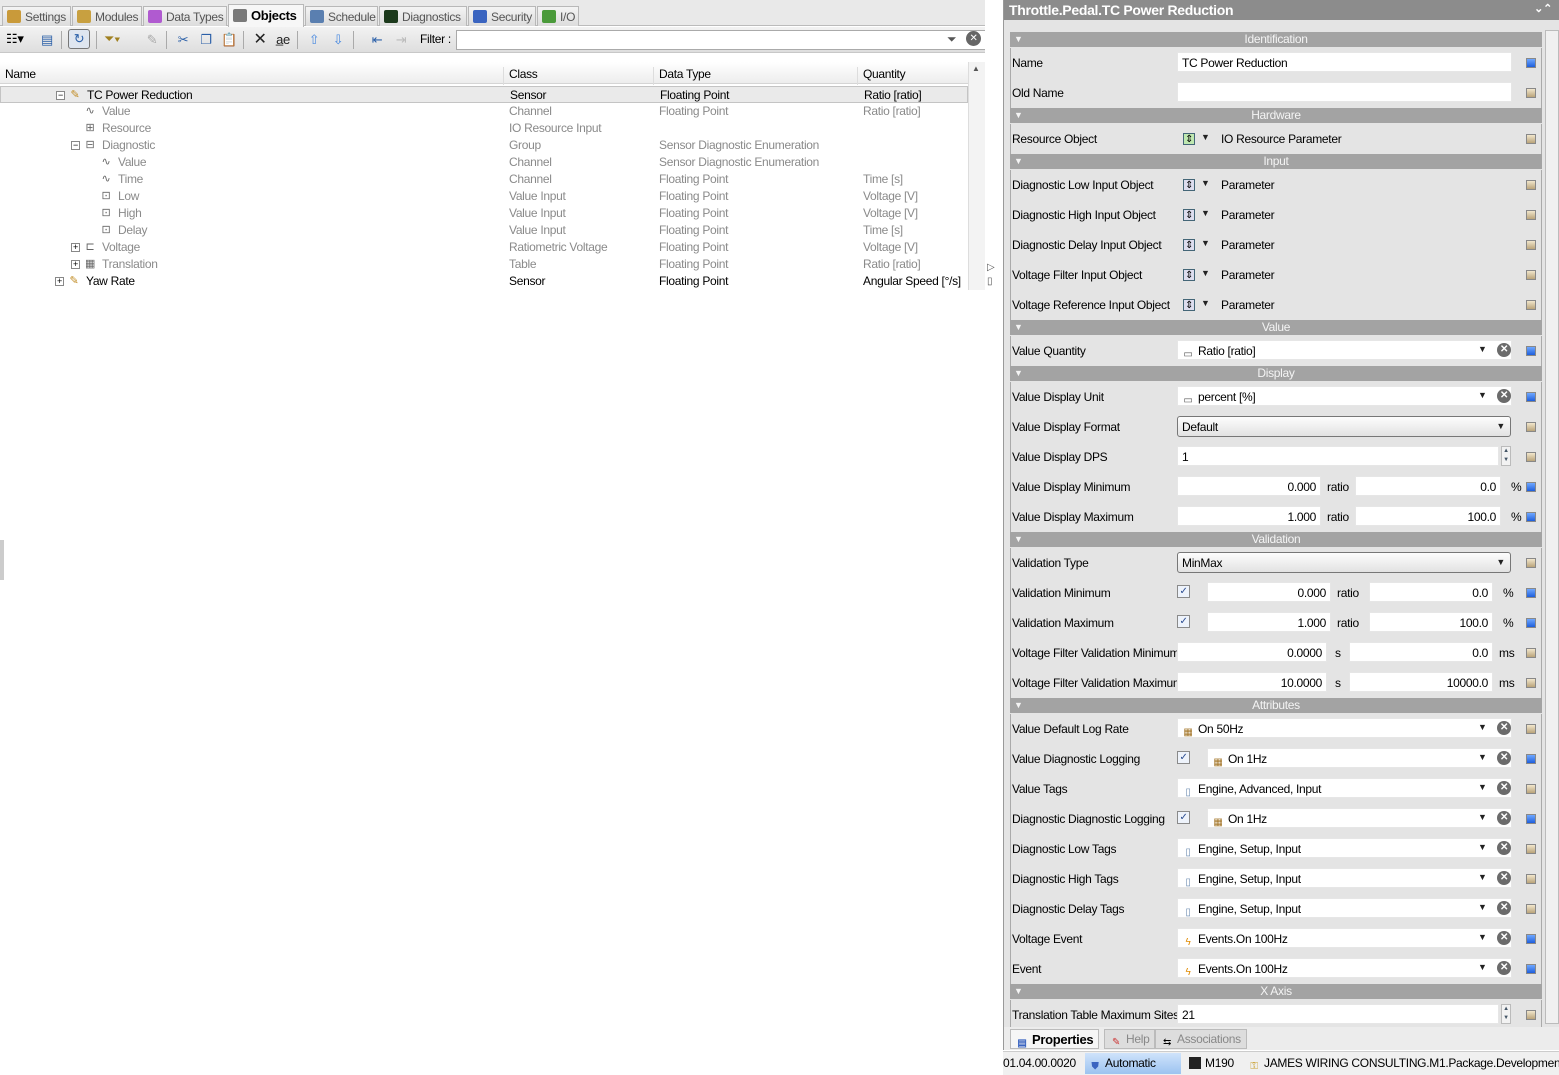 This screenshot has width=1559, height=1075. I want to click on property-value-input: 1.000, so click(1269, 622).